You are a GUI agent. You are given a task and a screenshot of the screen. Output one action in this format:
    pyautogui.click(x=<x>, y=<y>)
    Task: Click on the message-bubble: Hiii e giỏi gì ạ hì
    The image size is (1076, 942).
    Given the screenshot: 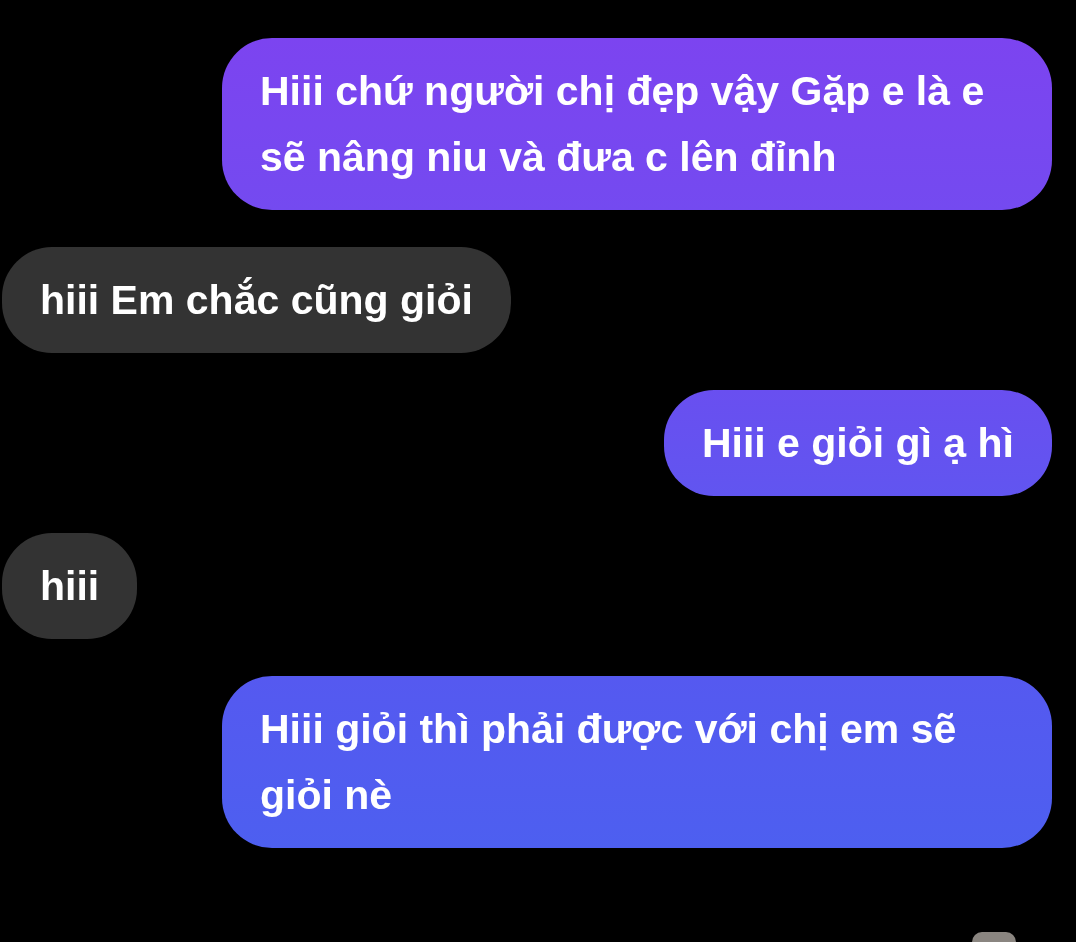 What is the action you would take?
    pyautogui.click(x=857, y=443)
    